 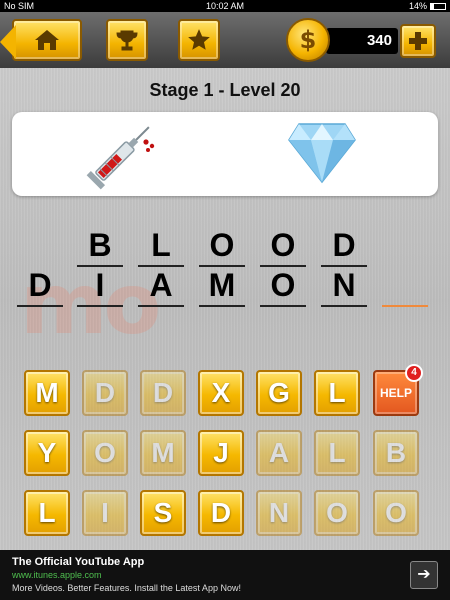 What do you see at coordinates (161, 286) in the screenshot?
I see `answer-slot: A` at bounding box center [161, 286].